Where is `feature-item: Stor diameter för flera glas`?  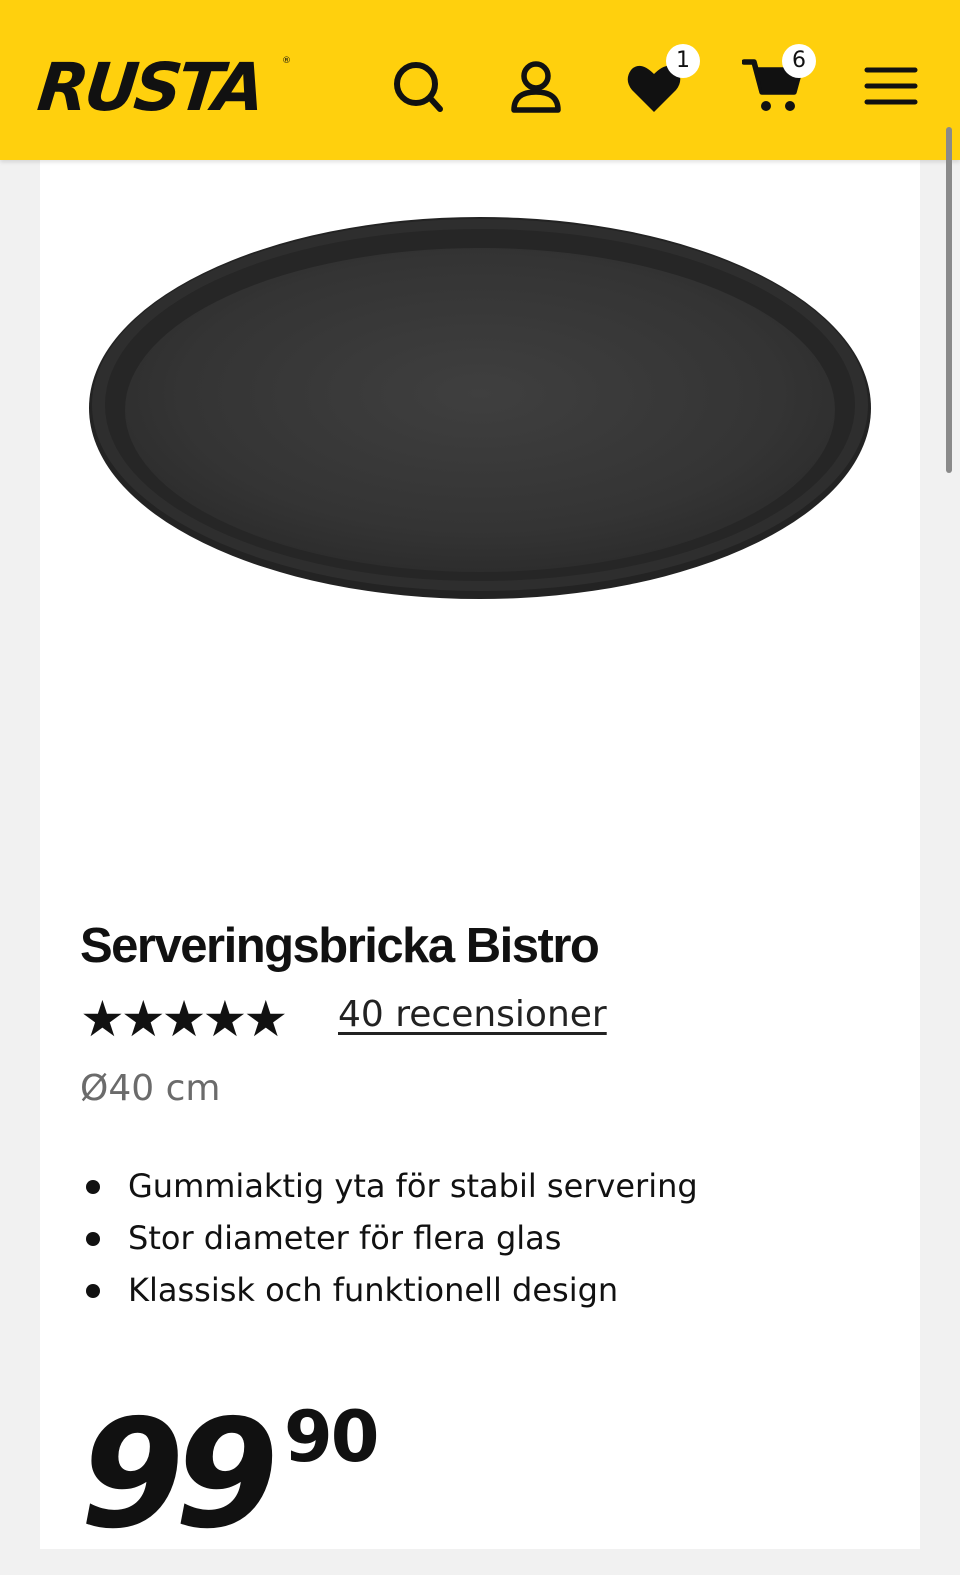 feature-item: Stor diameter för flera glas is located at coordinates (389, 1238).